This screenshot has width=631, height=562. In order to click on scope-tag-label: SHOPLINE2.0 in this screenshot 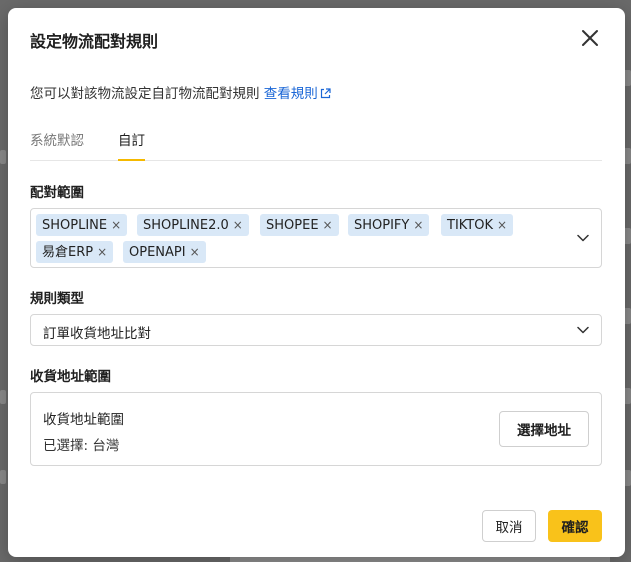, I will do `click(186, 225)`.